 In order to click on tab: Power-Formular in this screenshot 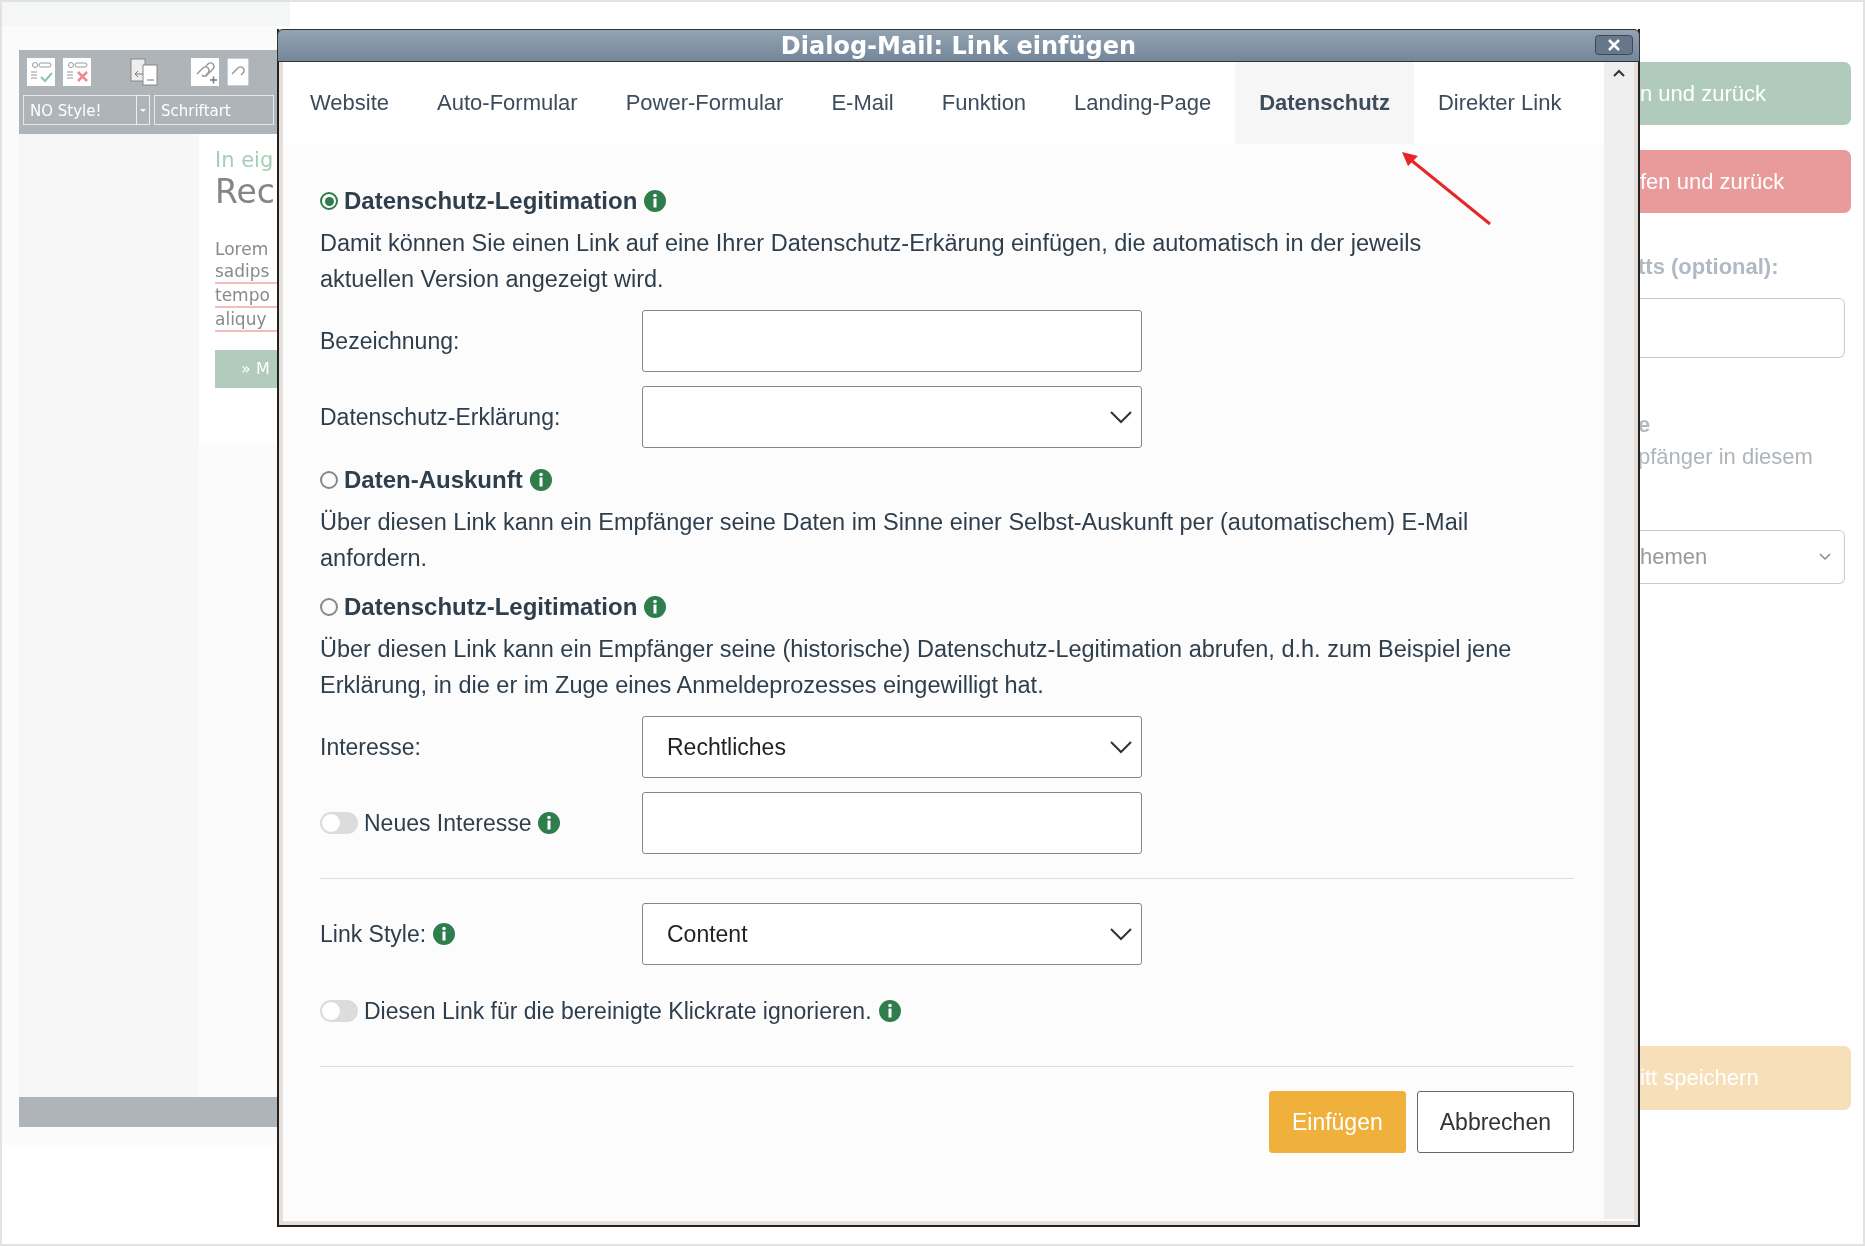, I will do `click(704, 103)`.